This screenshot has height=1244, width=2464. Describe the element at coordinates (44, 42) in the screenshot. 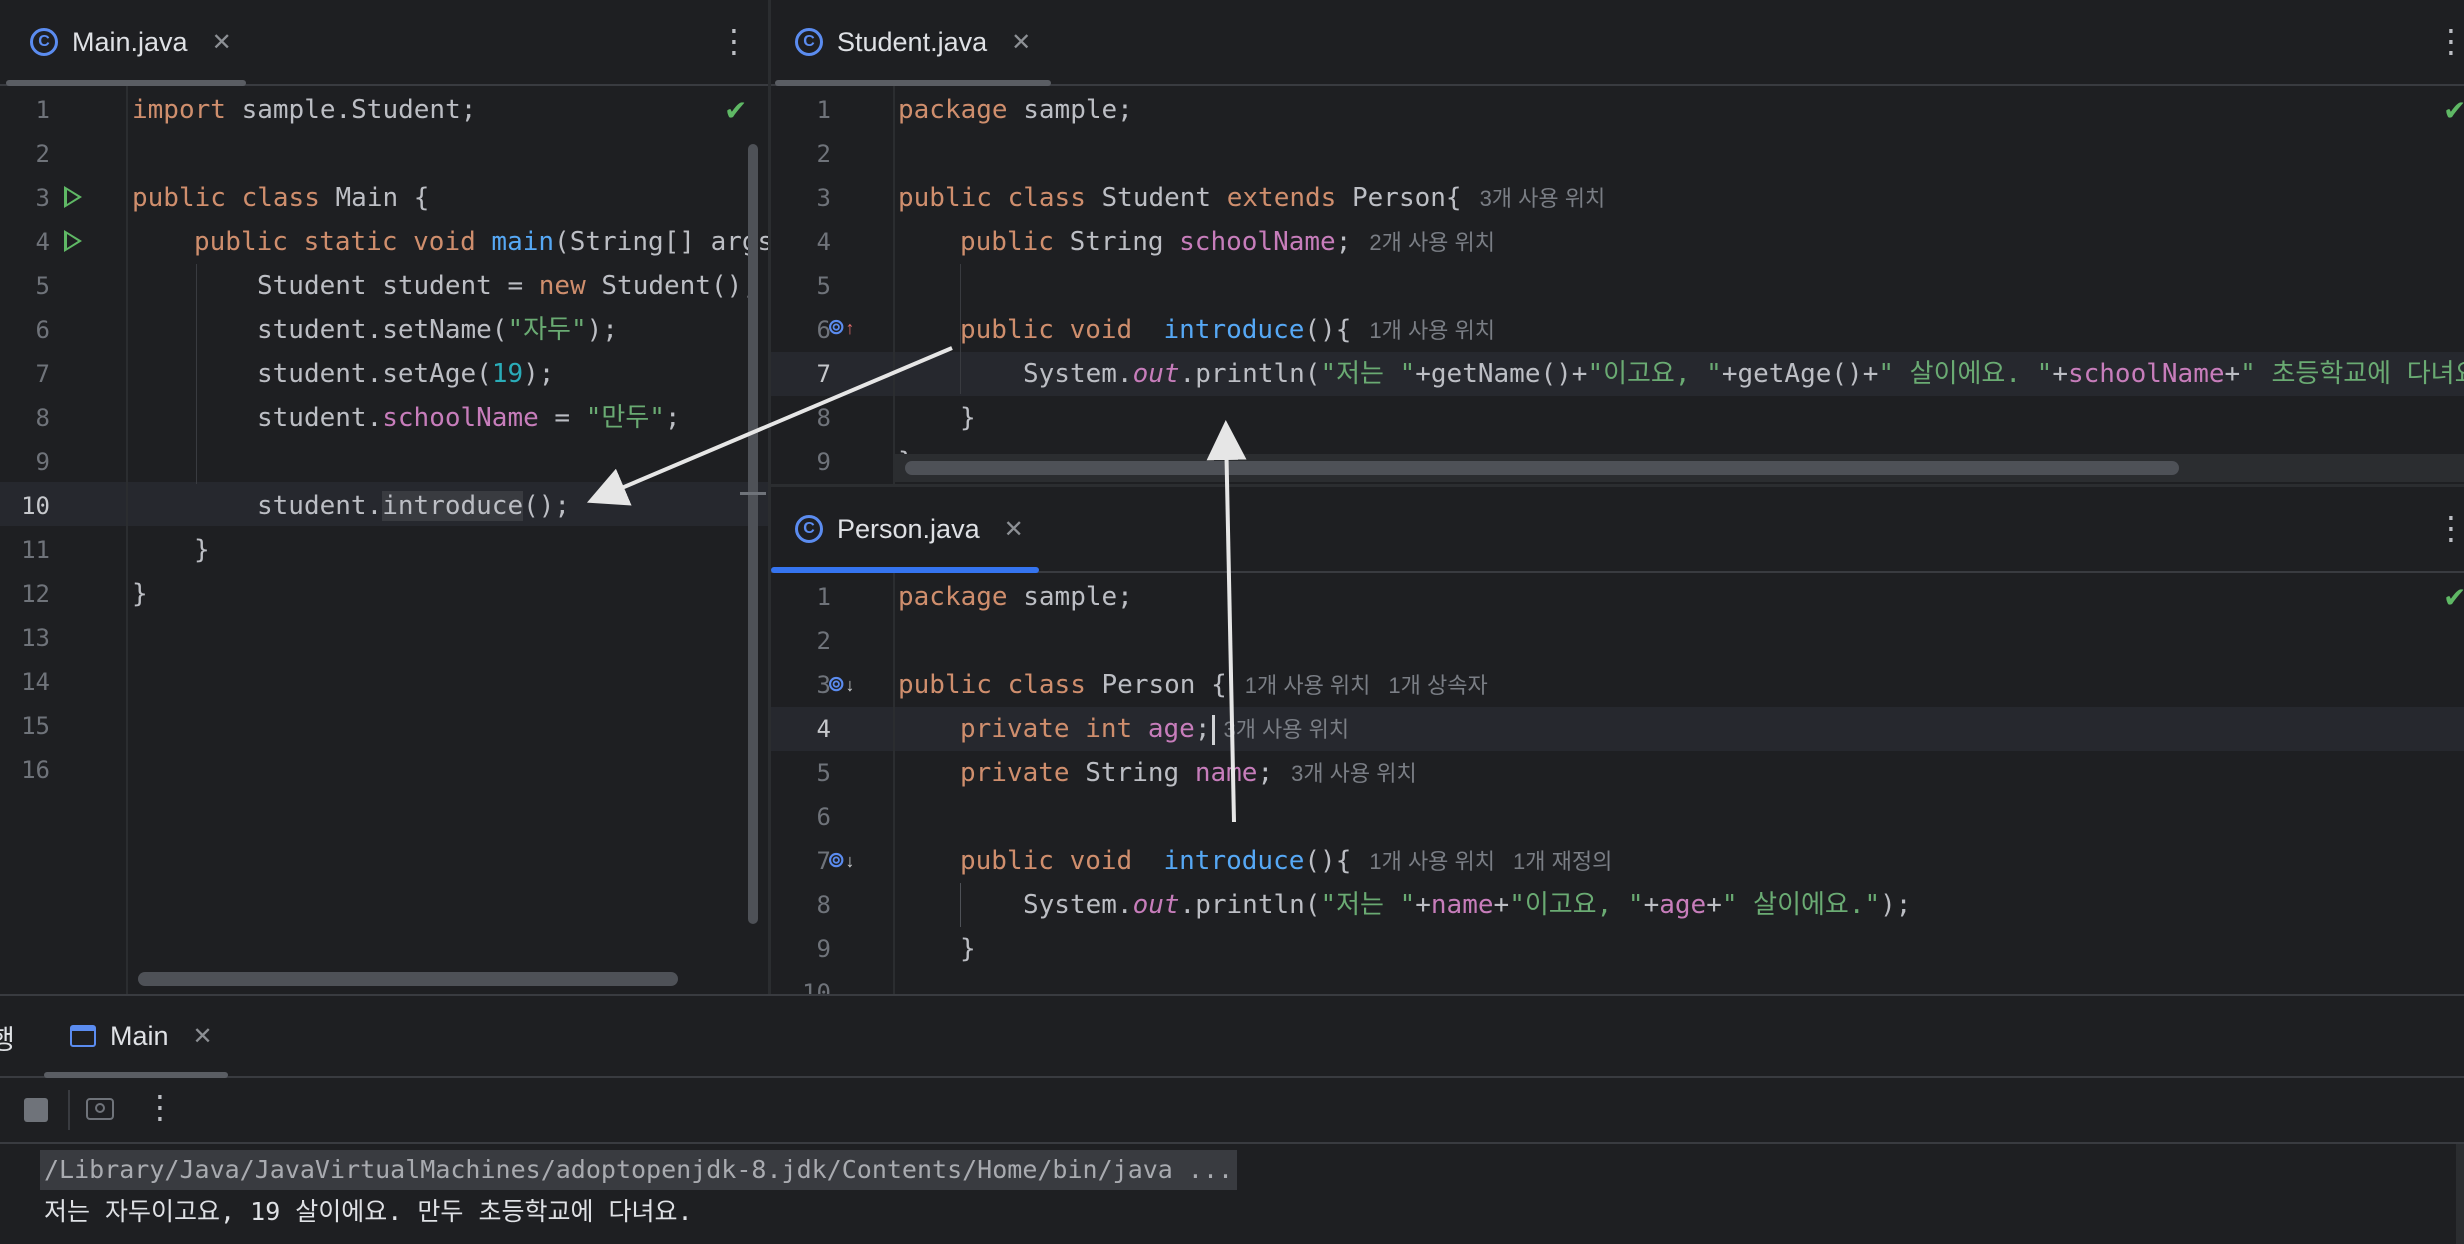

I see `class-run-icon: C` at that location.